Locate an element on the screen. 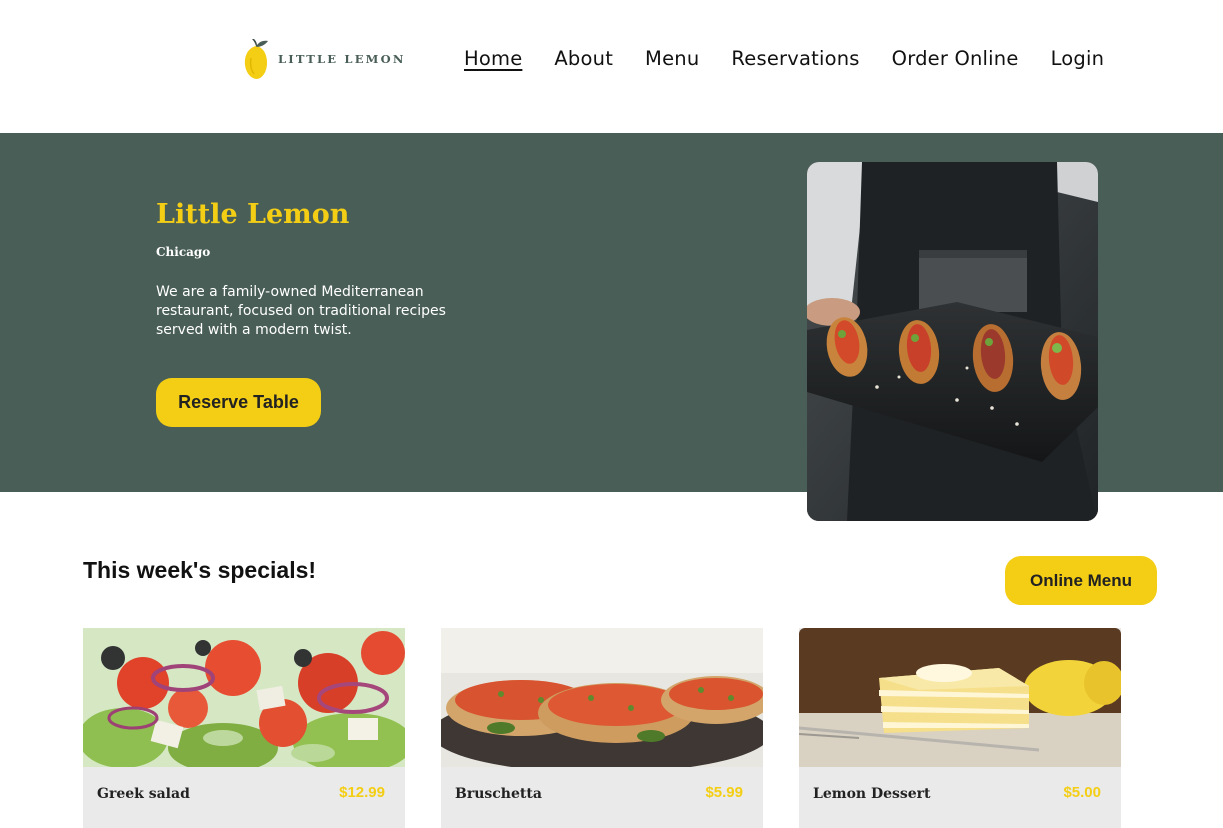  logo: LITTLE LEMON is located at coordinates (324, 59).